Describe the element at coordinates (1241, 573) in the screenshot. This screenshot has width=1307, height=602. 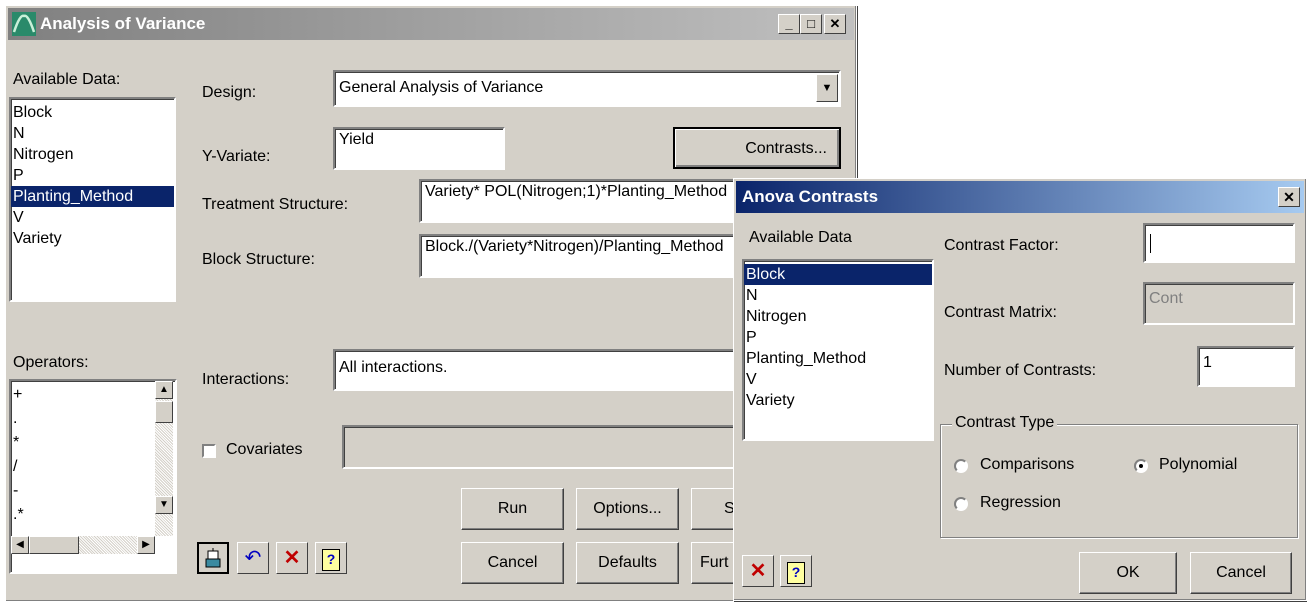
I see `dialog-cancel-button: Cancel` at that location.